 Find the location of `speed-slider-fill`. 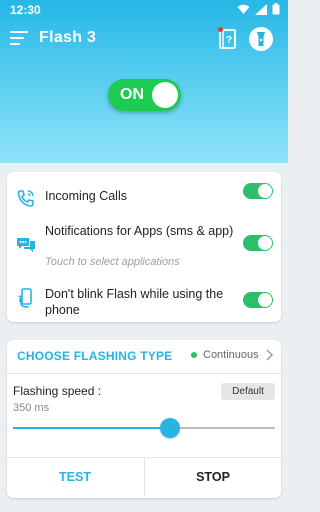

speed-slider-fill is located at coordinates (92, 428).